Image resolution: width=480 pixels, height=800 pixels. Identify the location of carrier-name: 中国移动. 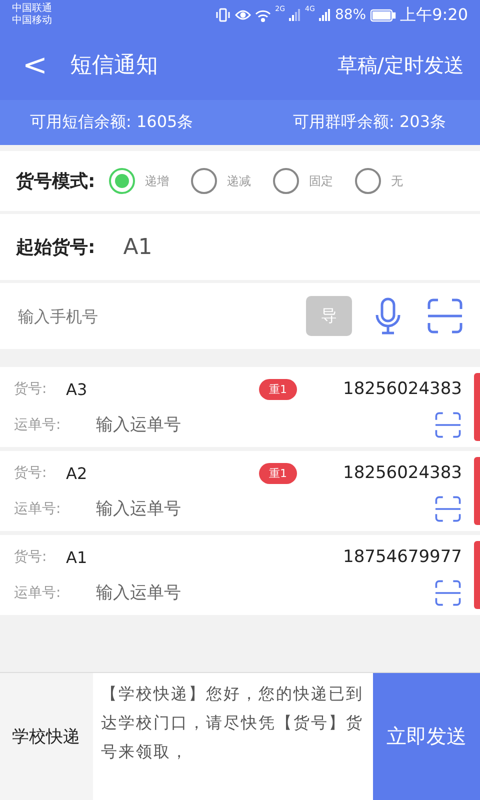
(32, 21).